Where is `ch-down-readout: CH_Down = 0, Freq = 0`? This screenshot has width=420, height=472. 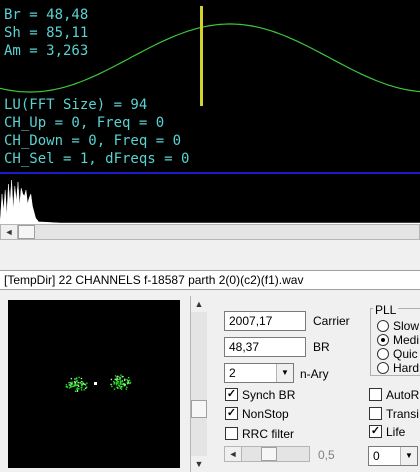
ch-down-readout: CH_Down = 0, Freq = 0 is located at coordinates (93, 141).